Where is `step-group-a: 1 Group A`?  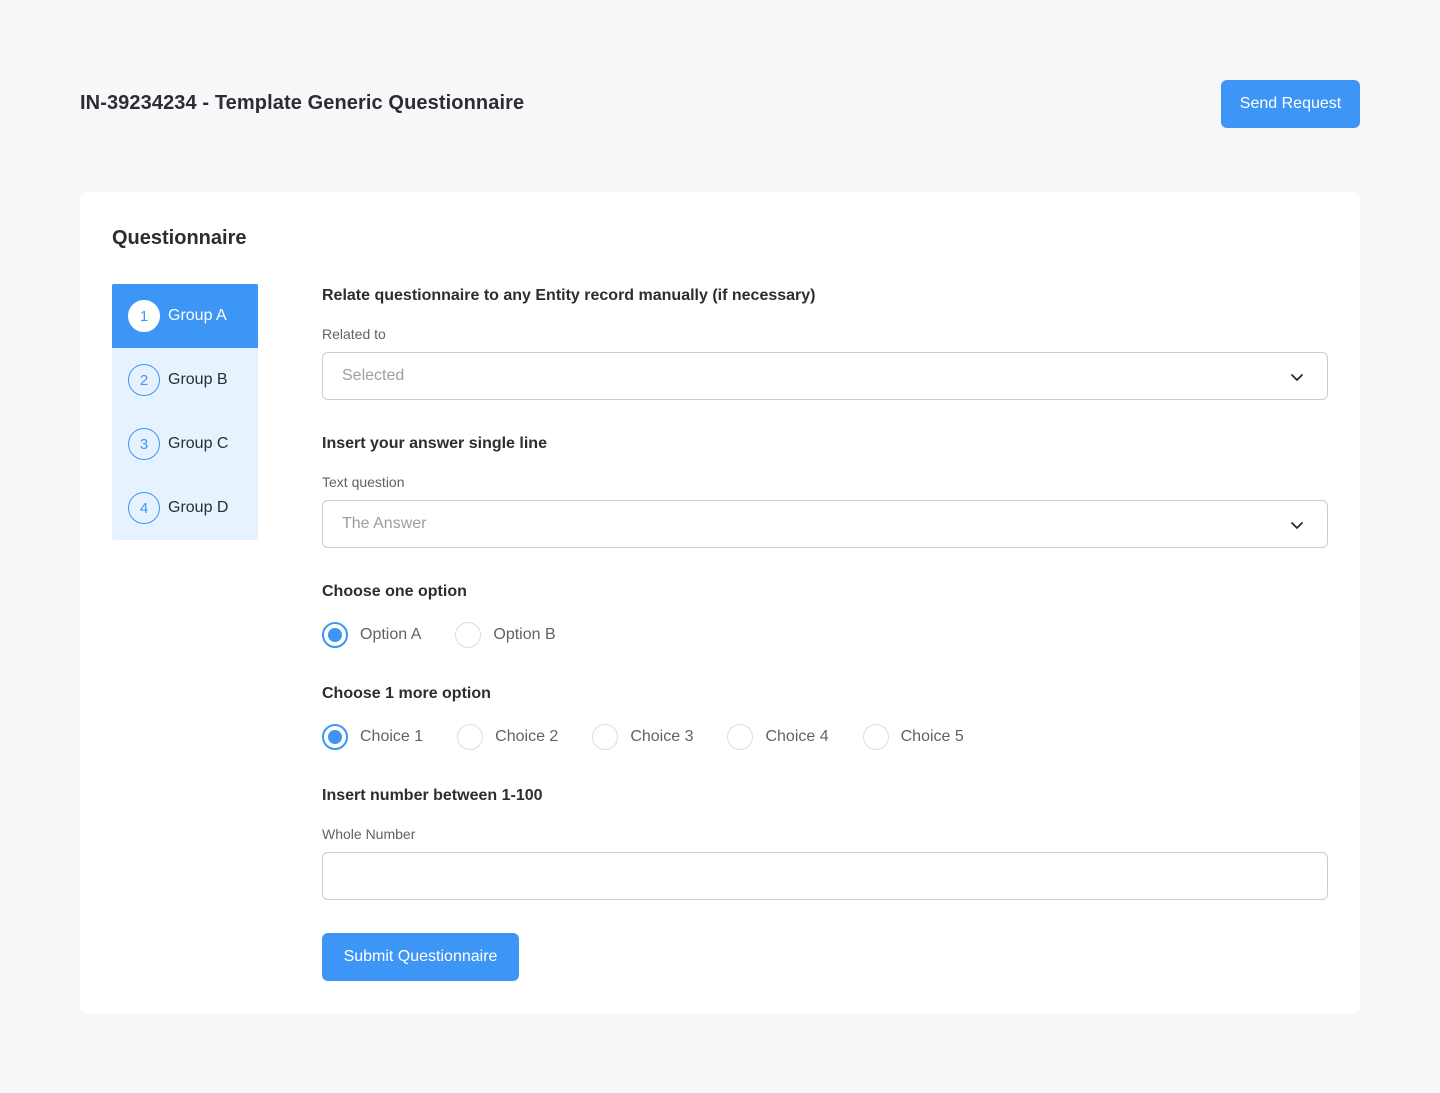
step-group-a: 1 Group A is located at coordinates (185, 316).